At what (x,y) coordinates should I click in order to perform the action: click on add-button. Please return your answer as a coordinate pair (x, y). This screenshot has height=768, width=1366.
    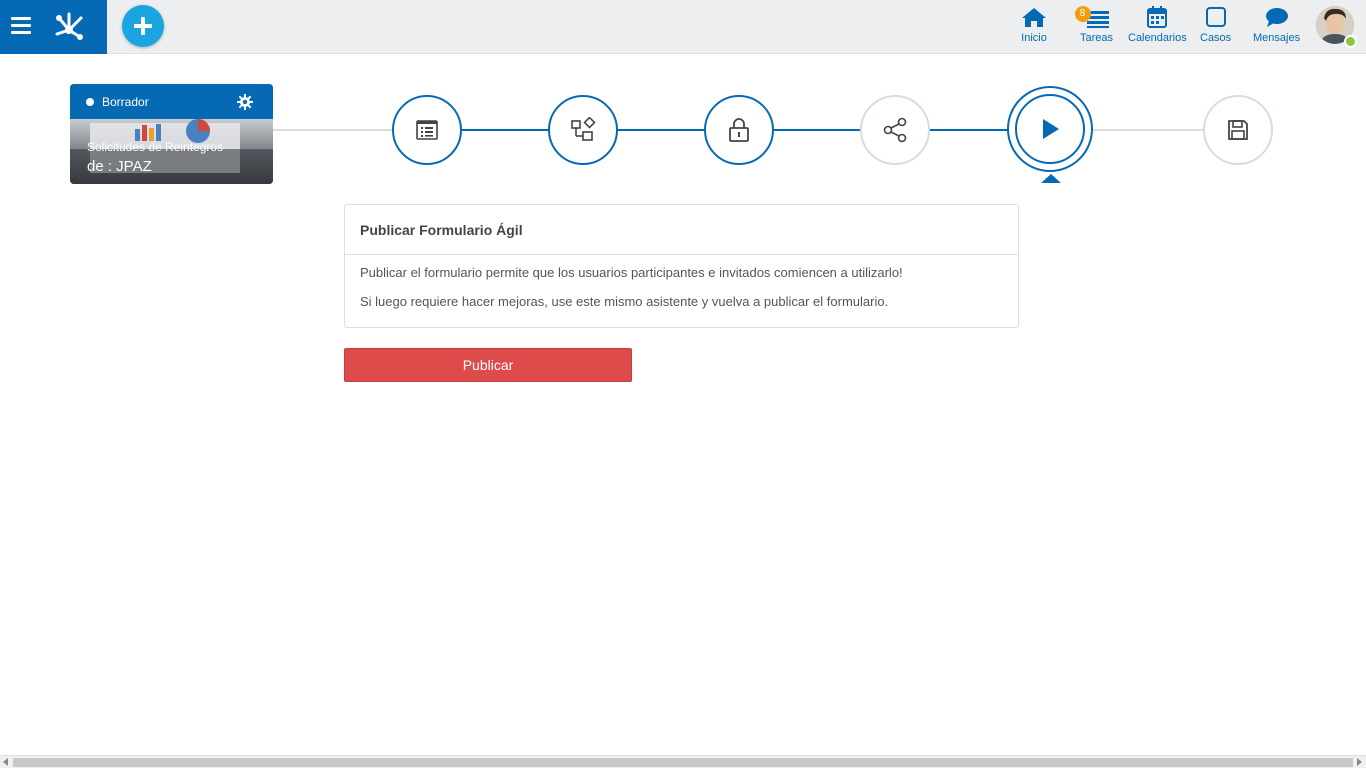
    Looking at the image, I should click on (143, 26).